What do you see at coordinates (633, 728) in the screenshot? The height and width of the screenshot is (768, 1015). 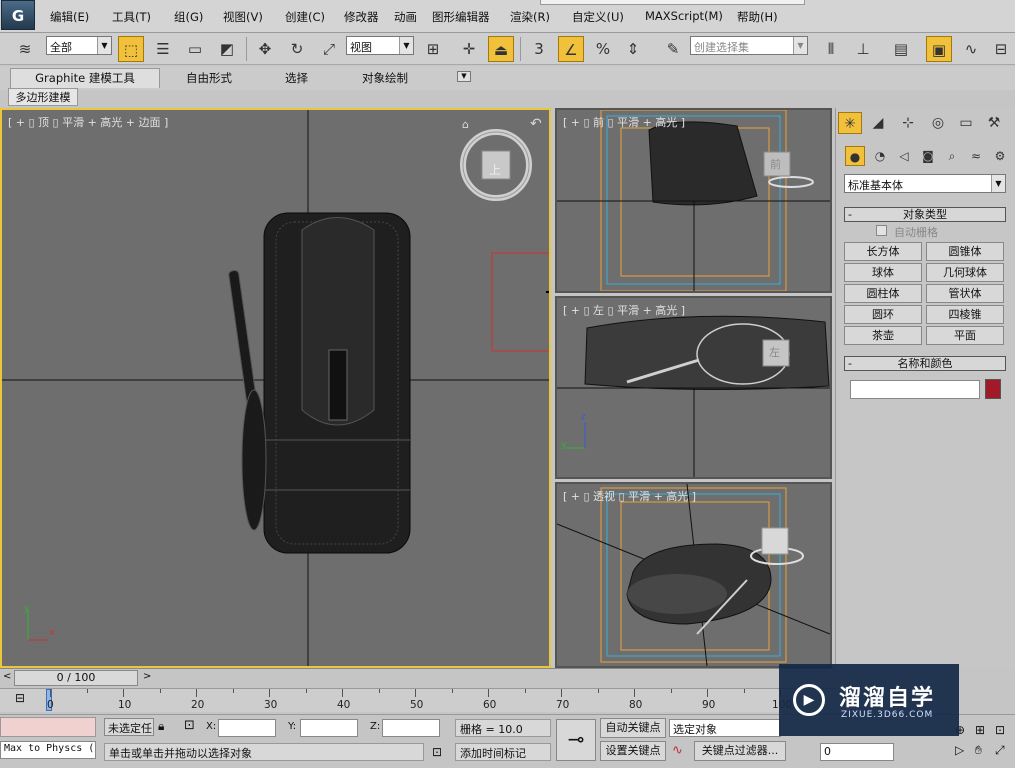 I see `autokey-button: 自动关键点` at bounding box center [633, 728].